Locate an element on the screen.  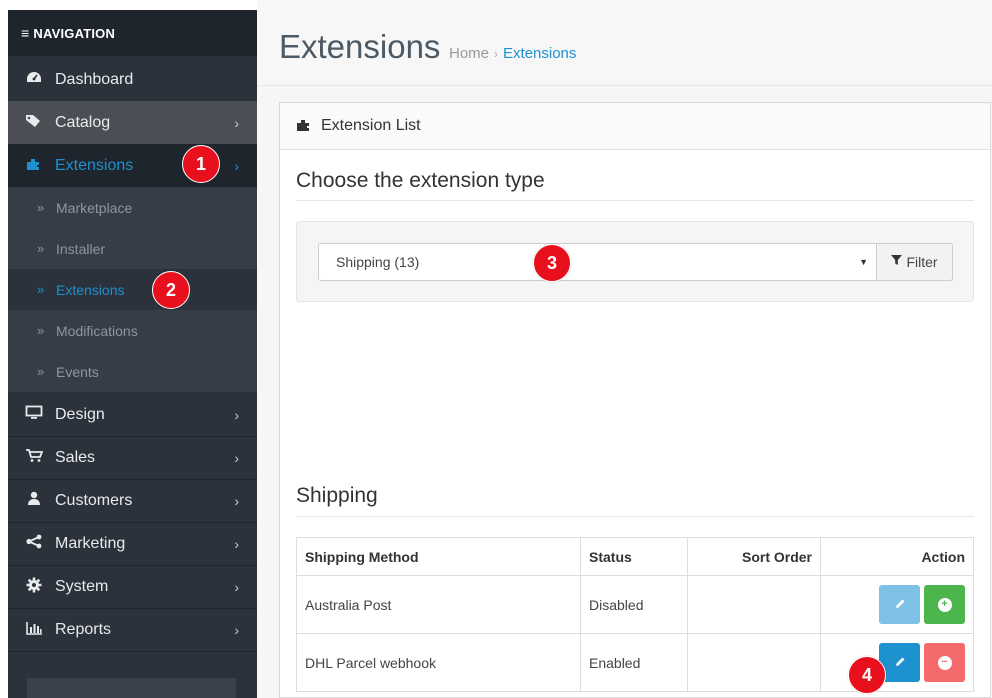
sidebar-item-system: System › is located at coordinates (132, 586).